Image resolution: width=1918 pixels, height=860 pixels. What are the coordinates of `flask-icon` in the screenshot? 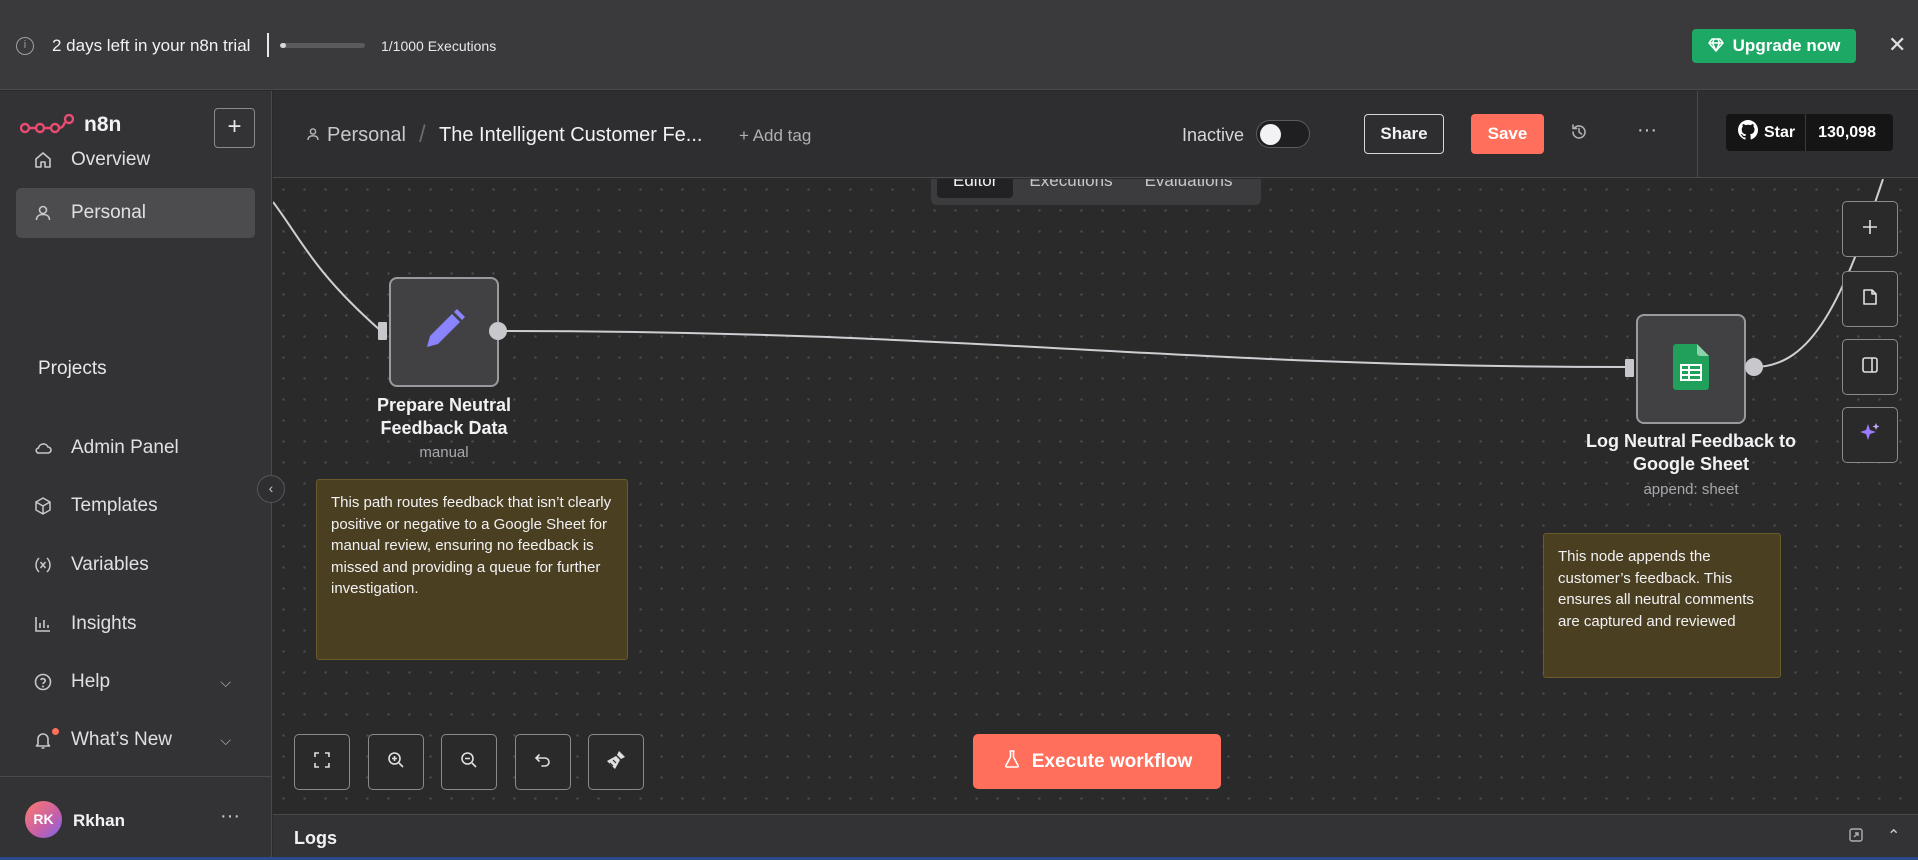 It's located at (1012, 762).